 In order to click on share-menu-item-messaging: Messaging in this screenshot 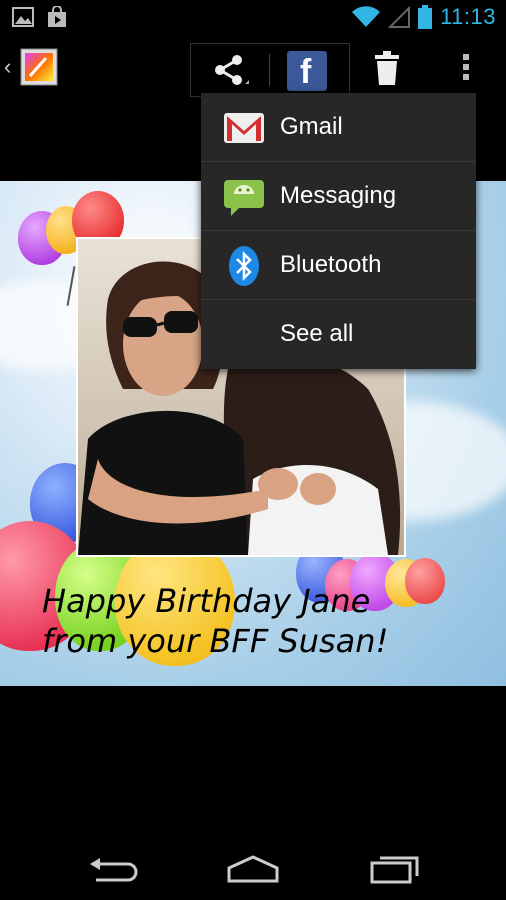, I will do `click(338, 196)`.